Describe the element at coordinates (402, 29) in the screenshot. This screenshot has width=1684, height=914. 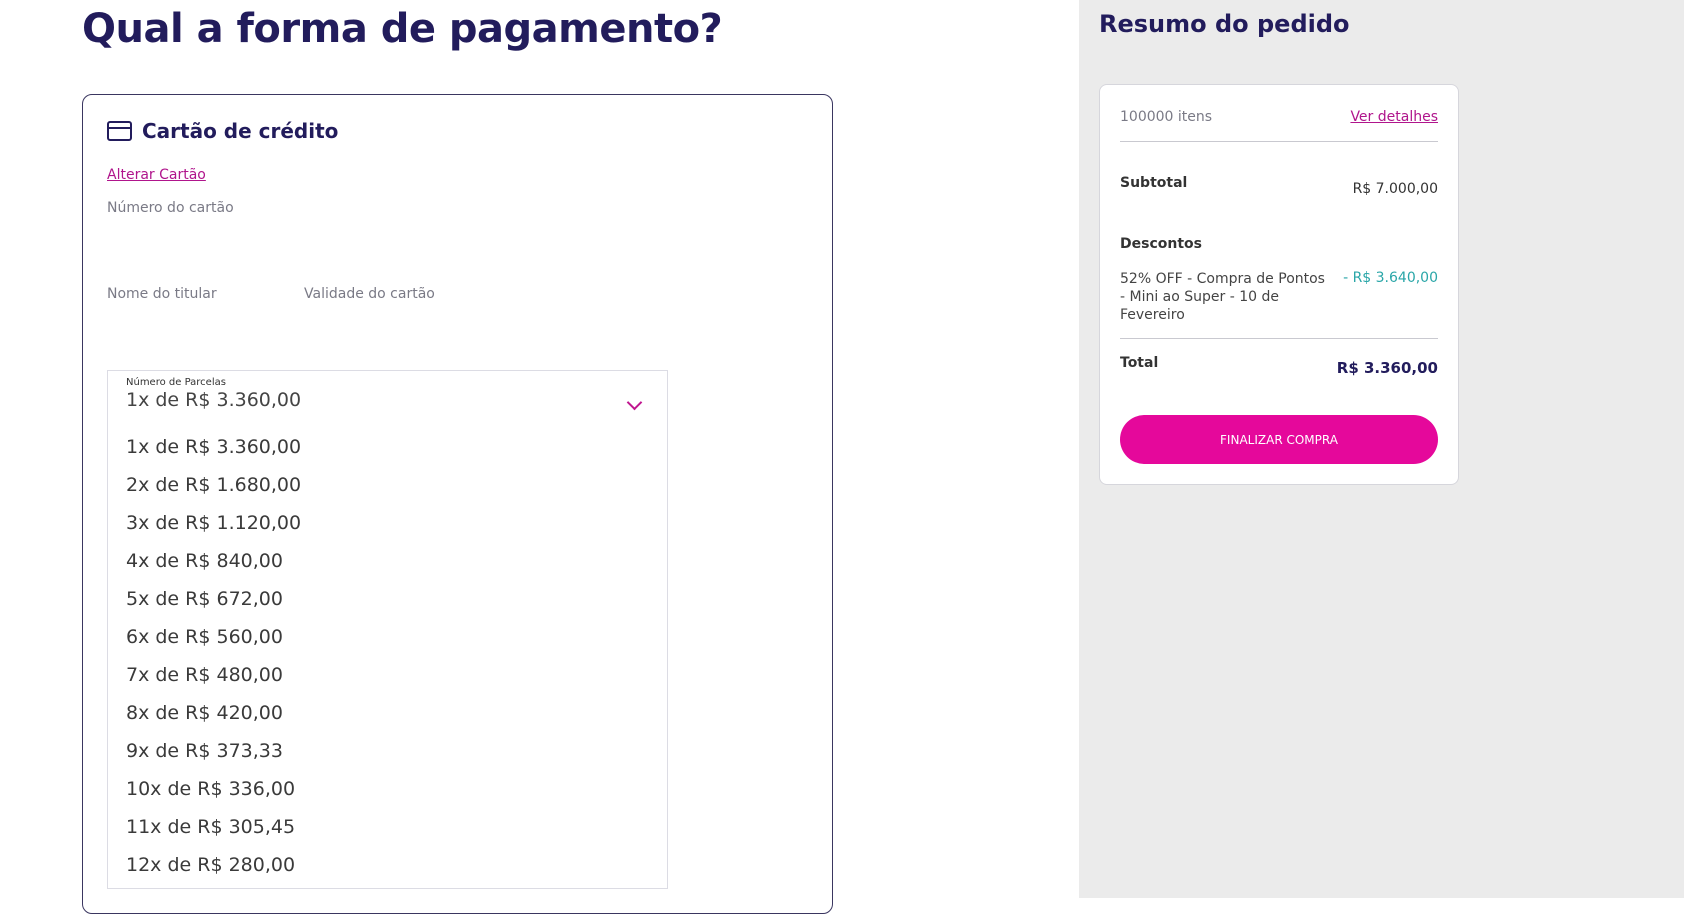
I see `page-title: Qual a forma de pagamento?` at that location.